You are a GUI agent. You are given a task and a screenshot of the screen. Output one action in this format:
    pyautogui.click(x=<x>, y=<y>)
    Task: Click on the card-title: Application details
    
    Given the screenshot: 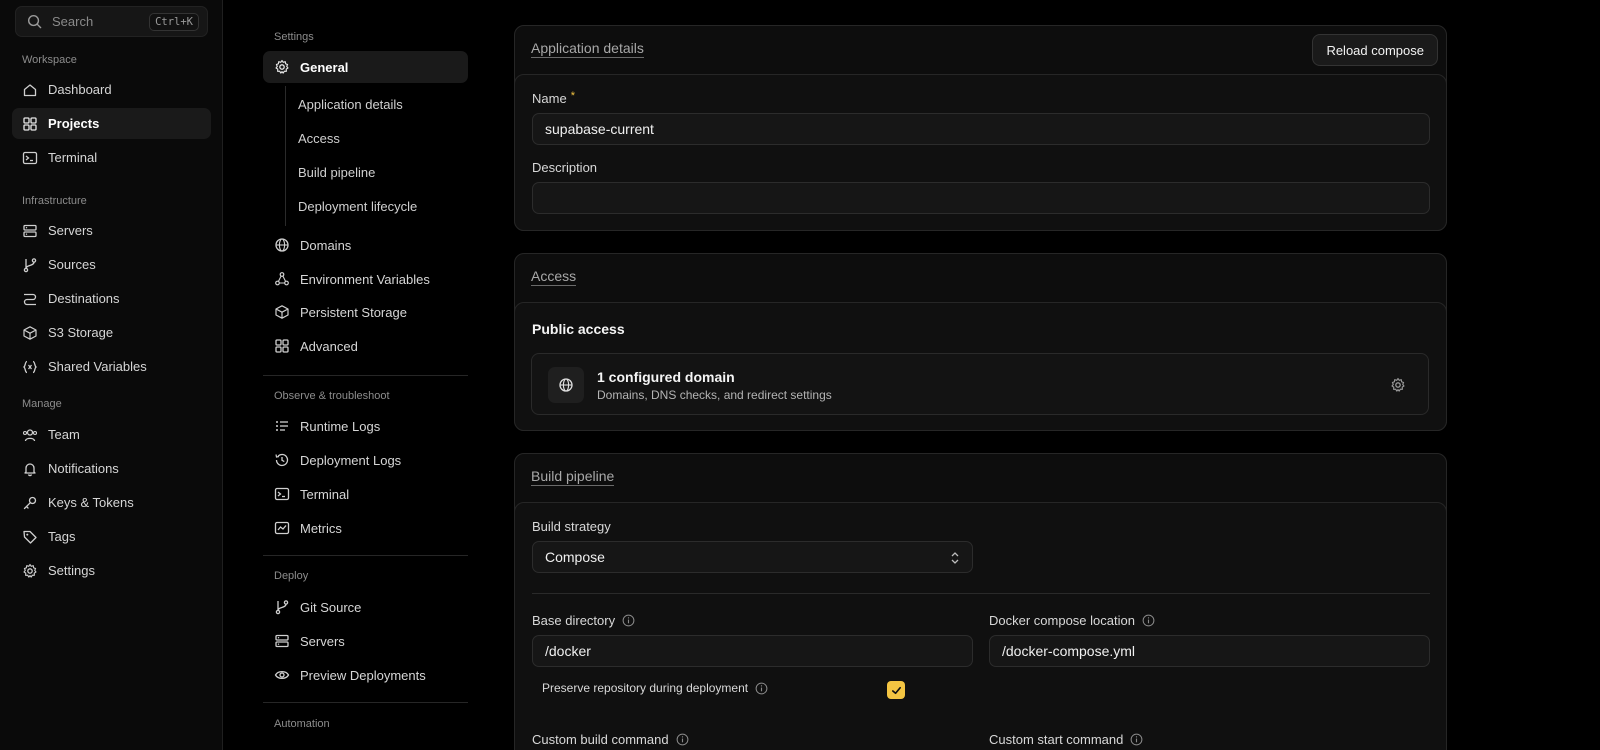 What is the action you would take?
    pyautogui.click(x=587, y=49)
    